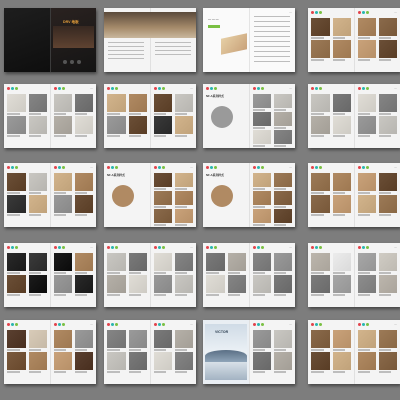 This screenshot has height=400, width=400. What do you see at coordinates (249, 40) in the screenshot?
I see `catalog-spread: — — — —` at bounding box center [249, 40].